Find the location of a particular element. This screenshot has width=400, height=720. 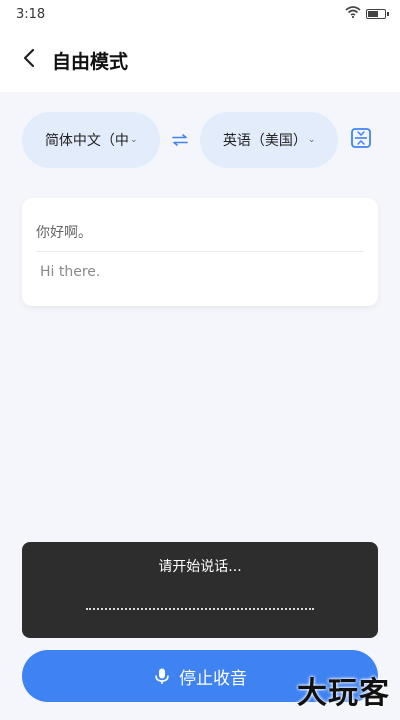

stop-recording-label: 停止收音 is located at coordinates (213, 678).